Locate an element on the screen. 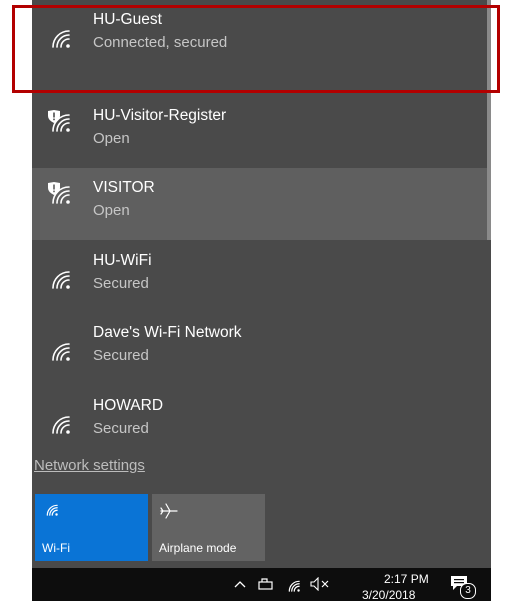 This screenshot has width=505, height=602. chevron-up-icon is located at coordinates (240, 584).